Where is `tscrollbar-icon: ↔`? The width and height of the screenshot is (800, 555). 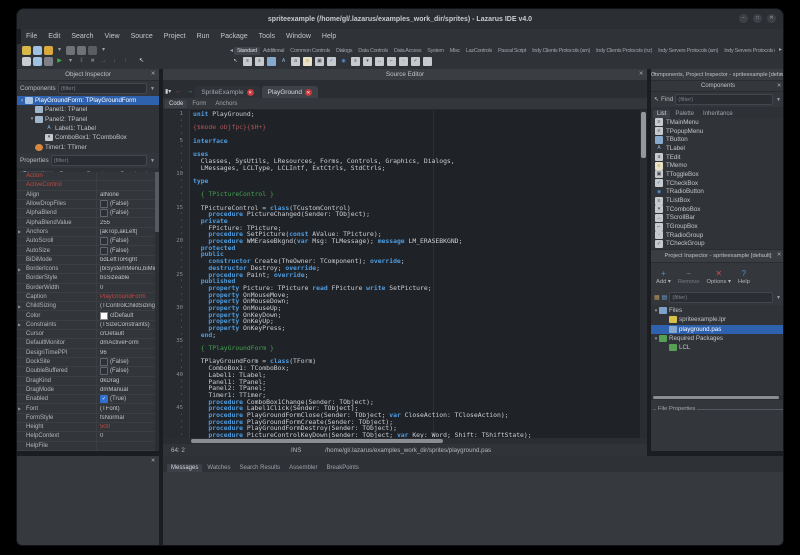
tscrollbar-icon: ↔ is located at coordinates (379, 61).